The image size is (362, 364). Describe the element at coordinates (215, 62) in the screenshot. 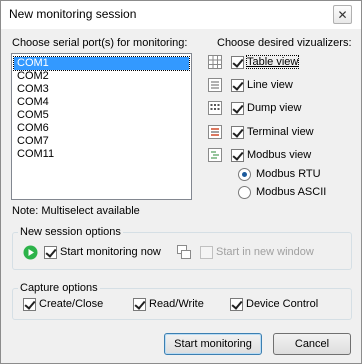

I see `table-view-icon` at that location.